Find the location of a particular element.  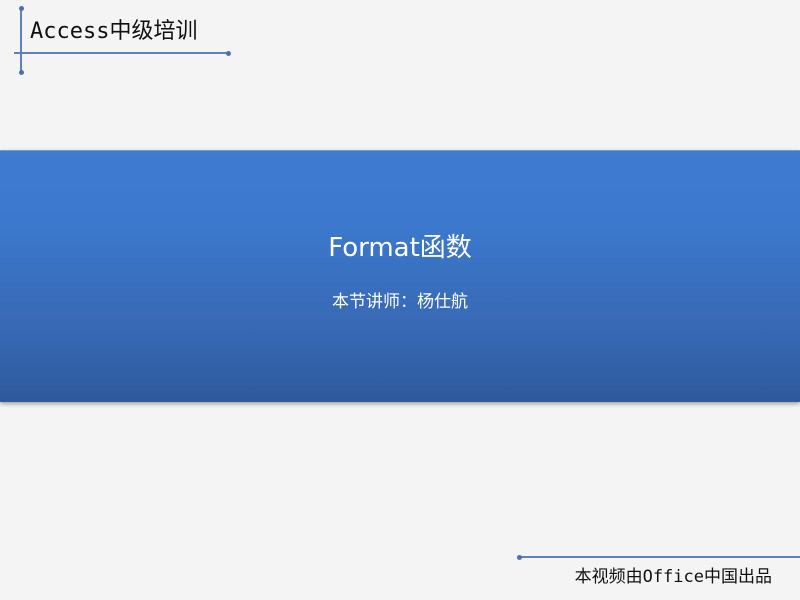

footer-rule-dot is located at coordinates (519, 557).